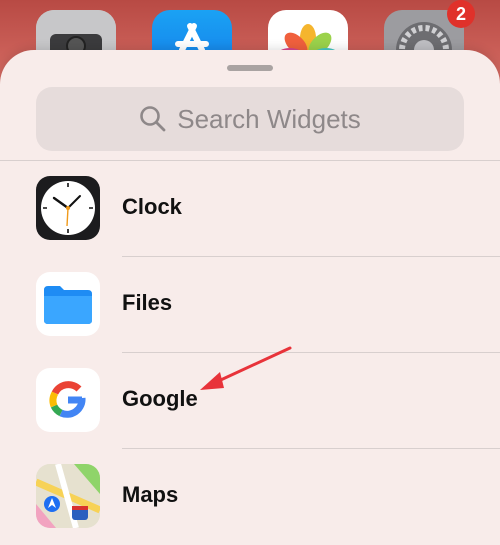 The image size is (500, 545). What do you see at coordinates (147, 302) in the screenshot?
I see `widget-label-files: Files` at bounding box center [147, 302].